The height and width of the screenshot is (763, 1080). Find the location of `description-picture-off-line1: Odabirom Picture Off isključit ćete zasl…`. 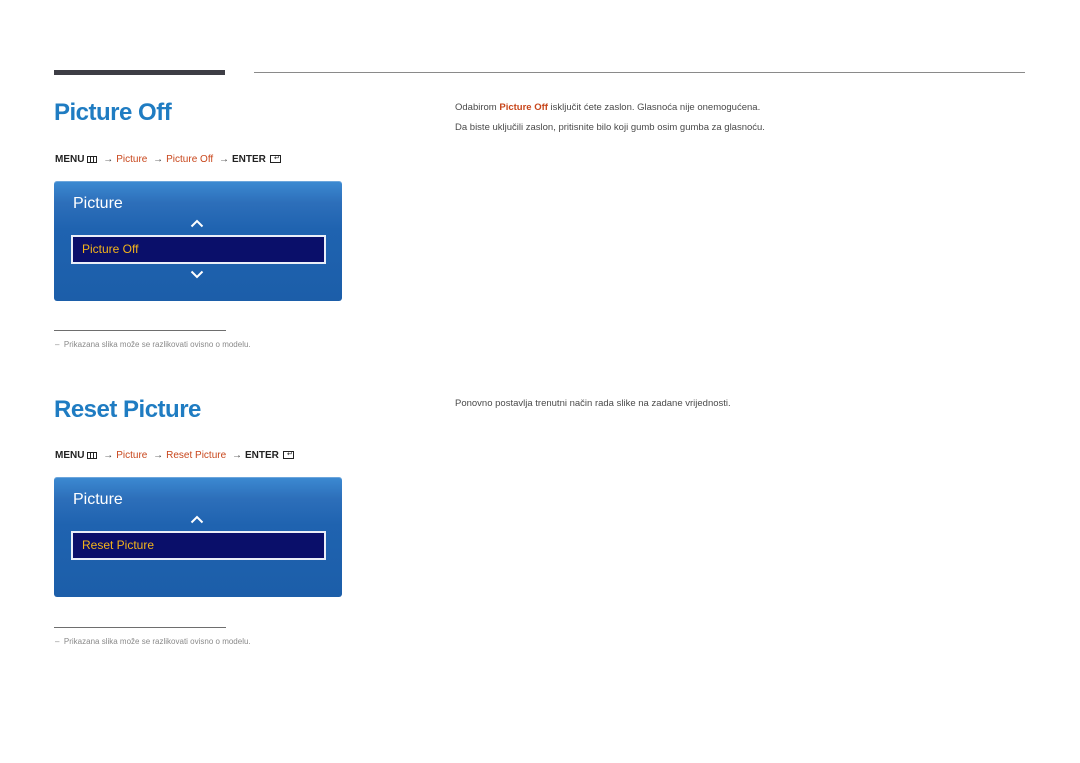

description-picture-off-line1: Odabirom Picture Off isključit ćete zasl… is located at coordinates (607, 107).